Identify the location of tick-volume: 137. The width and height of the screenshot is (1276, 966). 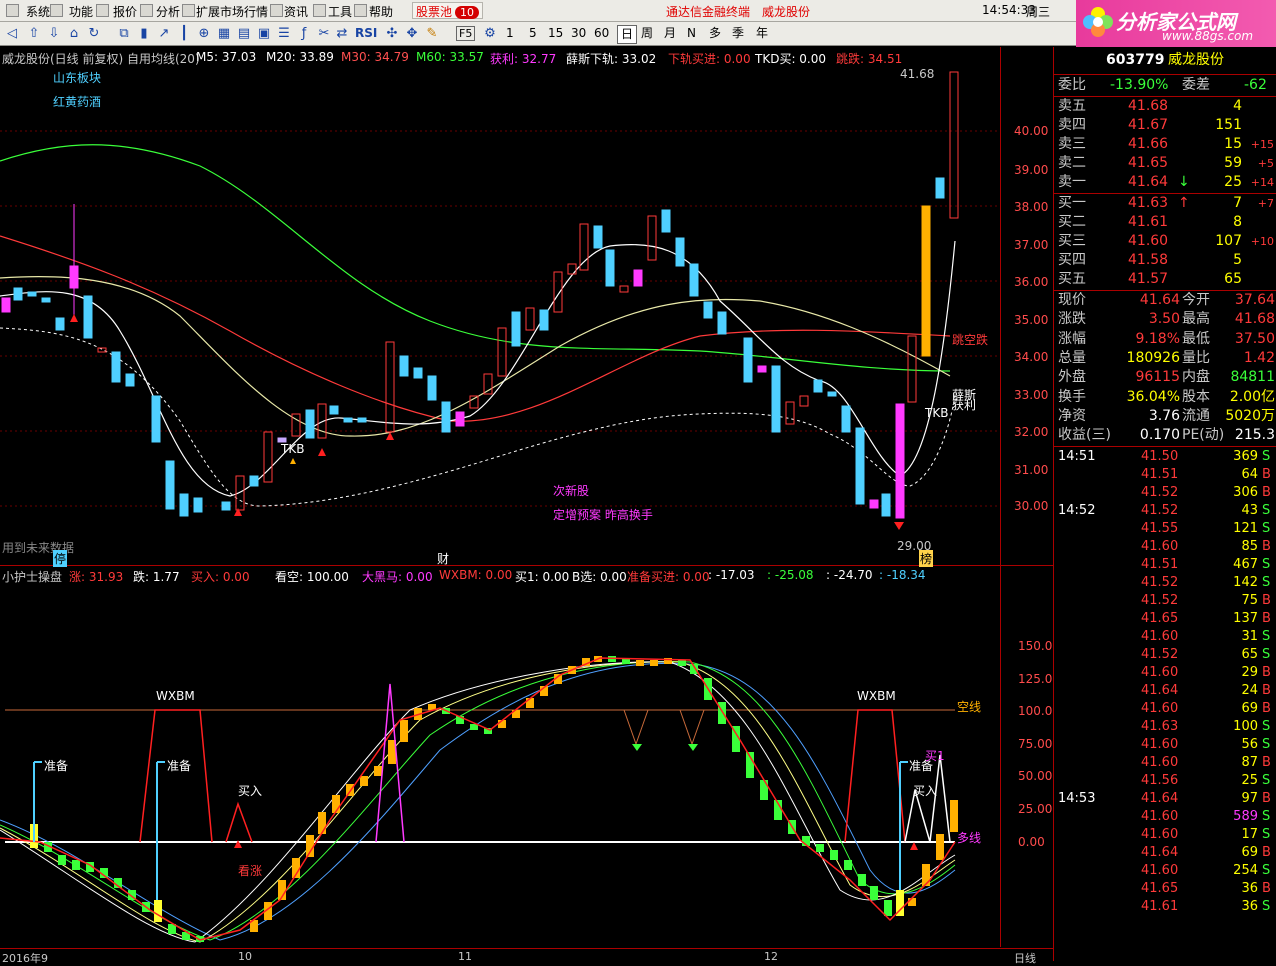
(1245, 618).